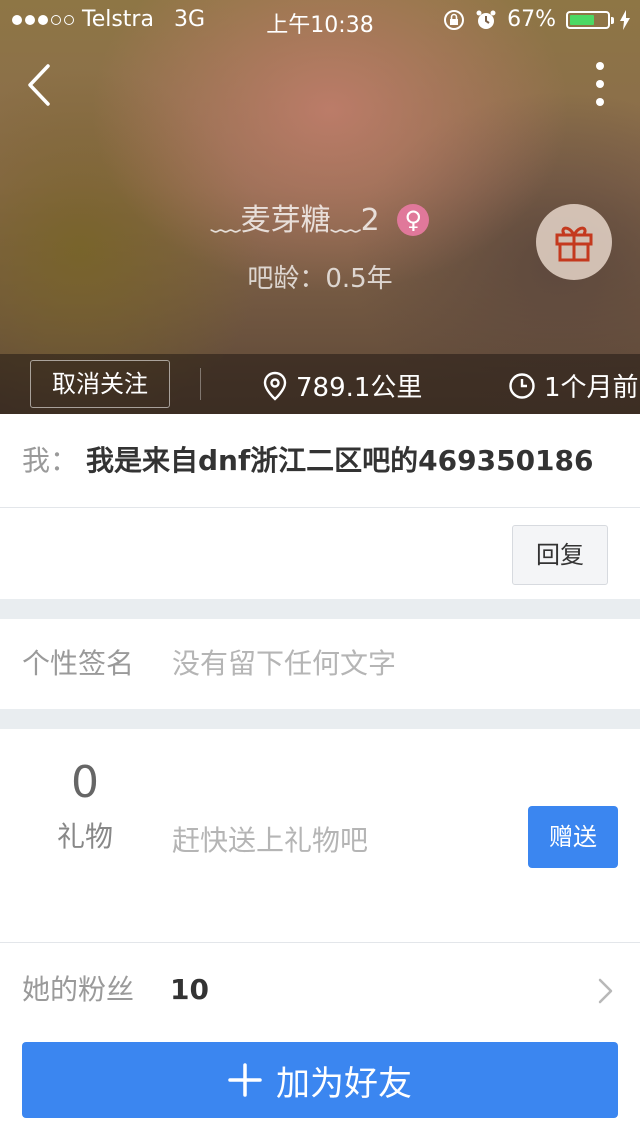  What do you see at coordinates (50, 460) in the screenshot?
I see `message-label: 我：` at bounding box center [50, 460].